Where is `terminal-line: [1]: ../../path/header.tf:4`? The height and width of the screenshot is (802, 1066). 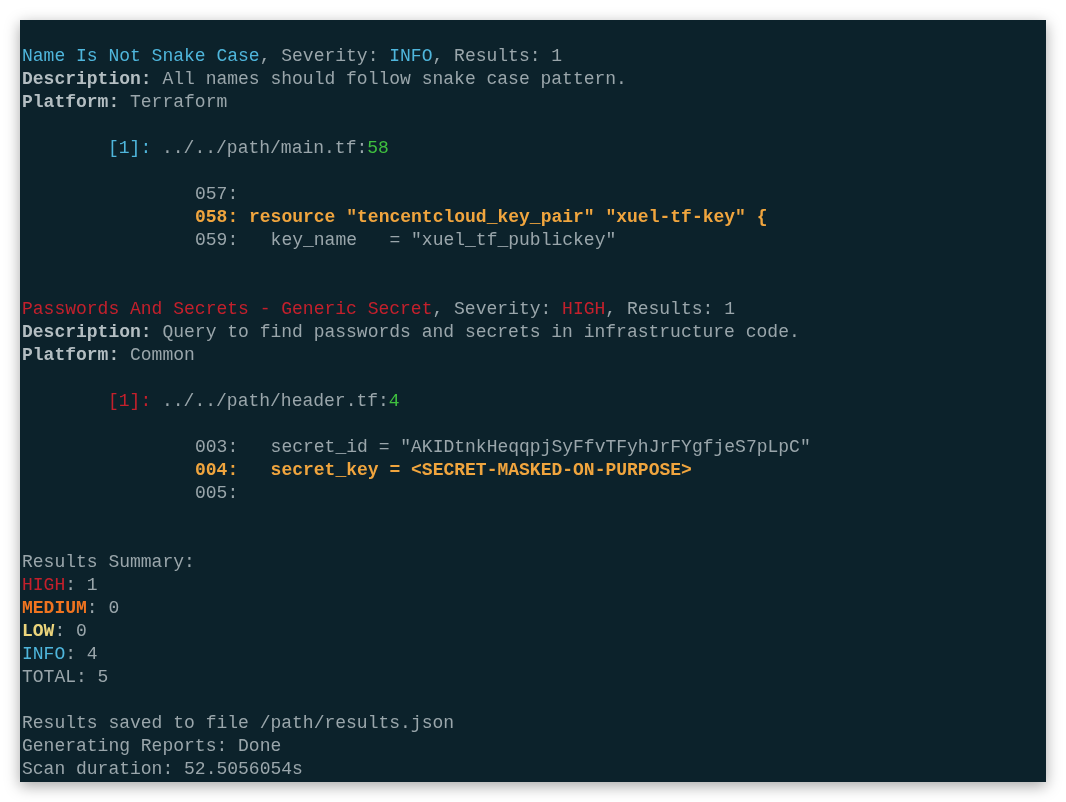
terminal-line: [1]: ../../path/header.tf:4 is located at coordinates (254, 401).